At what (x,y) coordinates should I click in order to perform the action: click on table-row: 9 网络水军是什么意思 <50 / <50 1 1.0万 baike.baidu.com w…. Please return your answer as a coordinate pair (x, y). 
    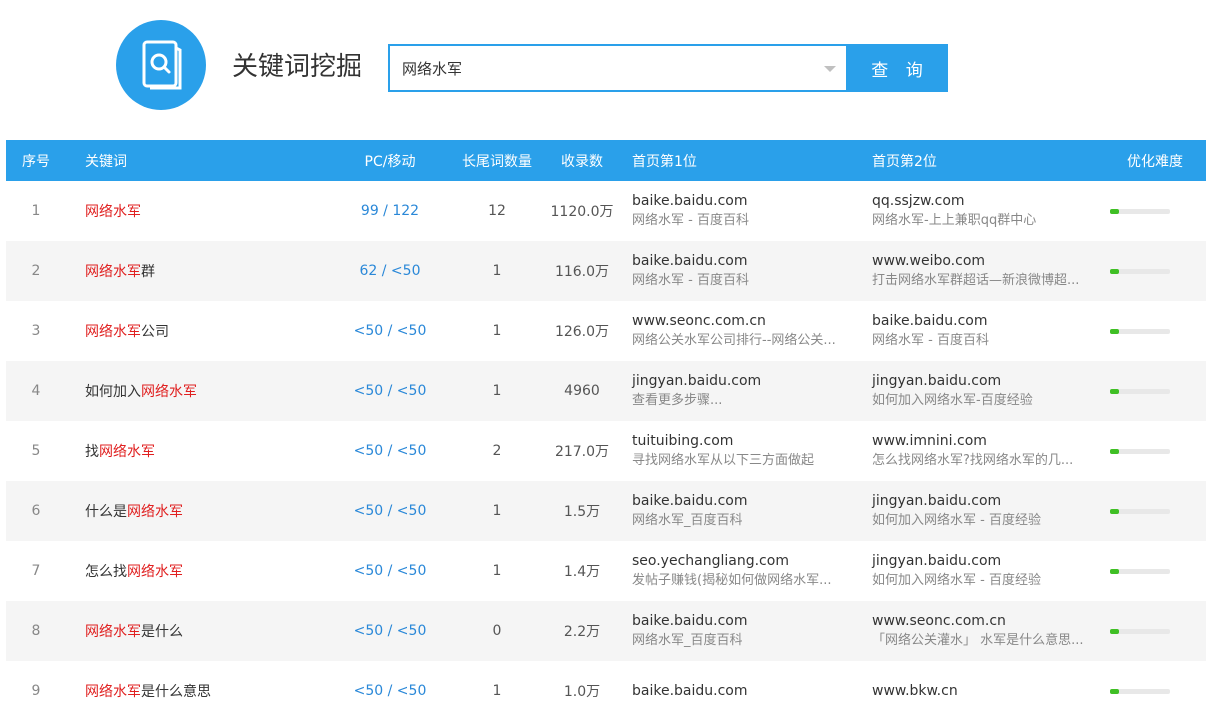
    Looking at the image, I should click on (606, 691).